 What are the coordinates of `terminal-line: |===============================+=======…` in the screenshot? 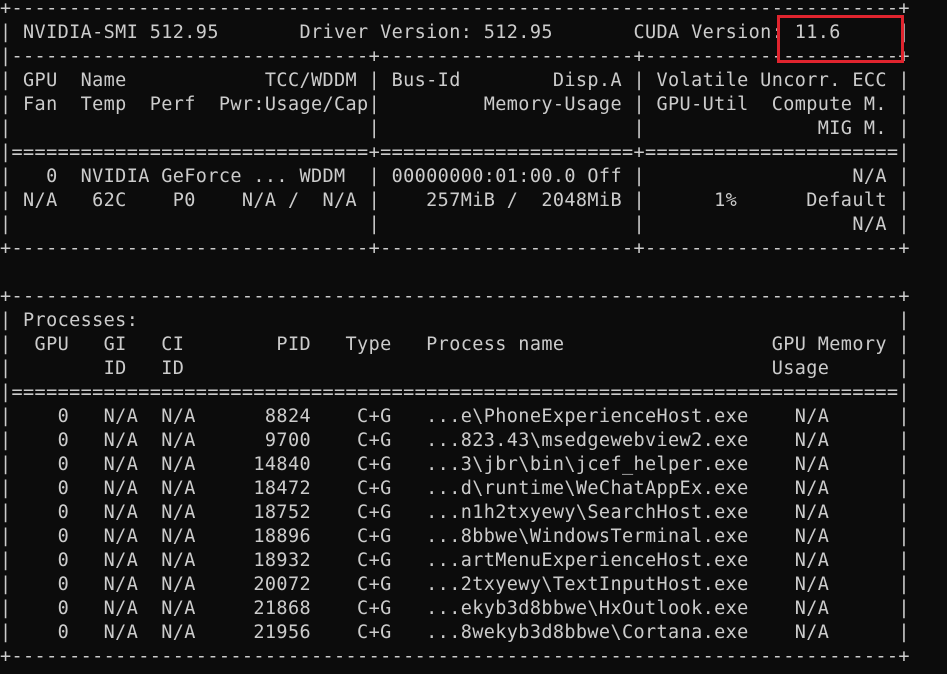 It's located at (455, 152).